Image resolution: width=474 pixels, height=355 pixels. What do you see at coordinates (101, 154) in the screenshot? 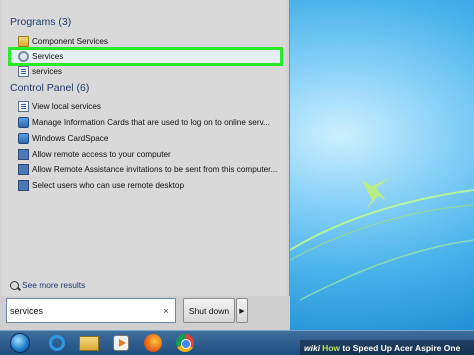
I see `result-label: Allow remote access to your computer` at bounding box center [101, 154].